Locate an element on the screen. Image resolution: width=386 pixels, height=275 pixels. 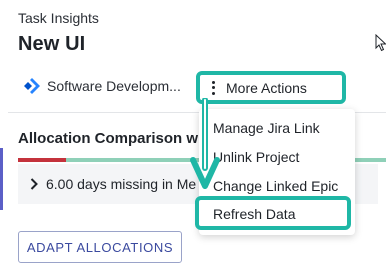
progress-missing-segment is located at coordinates (42, 160).